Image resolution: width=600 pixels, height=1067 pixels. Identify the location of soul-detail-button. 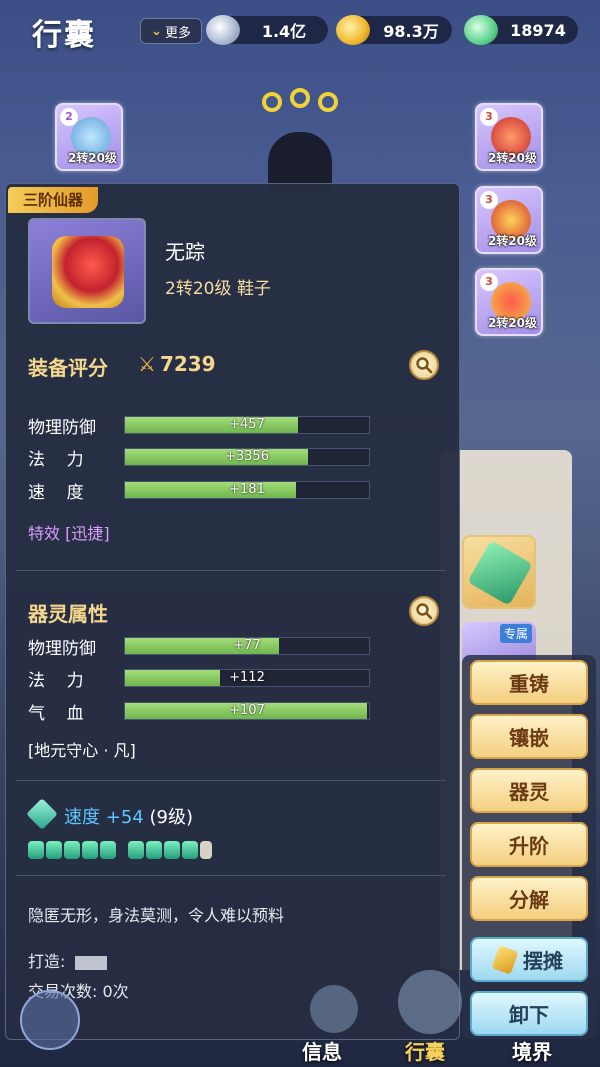
(424, 611).